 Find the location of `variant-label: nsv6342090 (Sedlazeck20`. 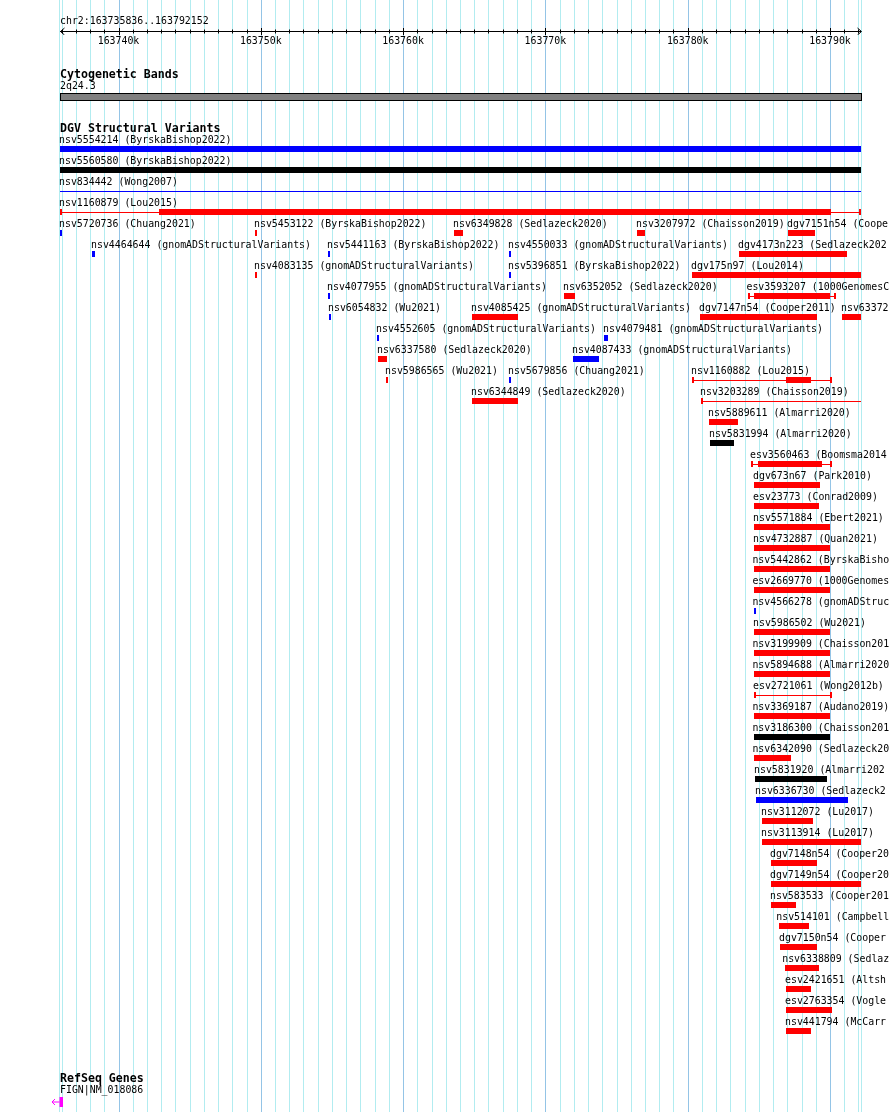

variant-label: nsv6342090 (Sedlazeck20 is located at coordinates (821, 749).